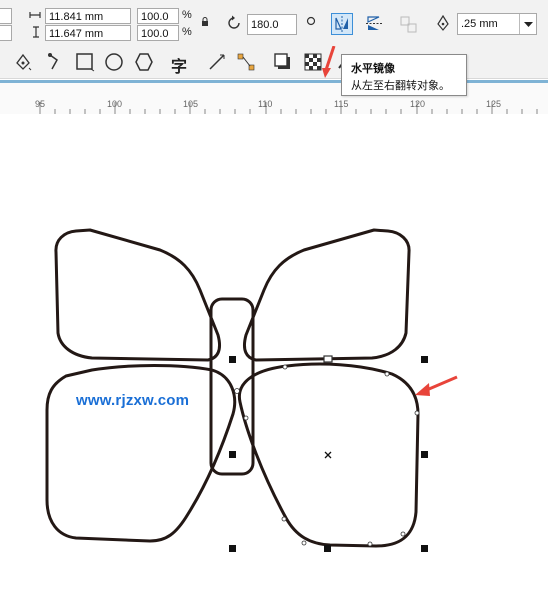 The image size is (548, 595). I want to click on ruler-label: 105, so click(191, 104).